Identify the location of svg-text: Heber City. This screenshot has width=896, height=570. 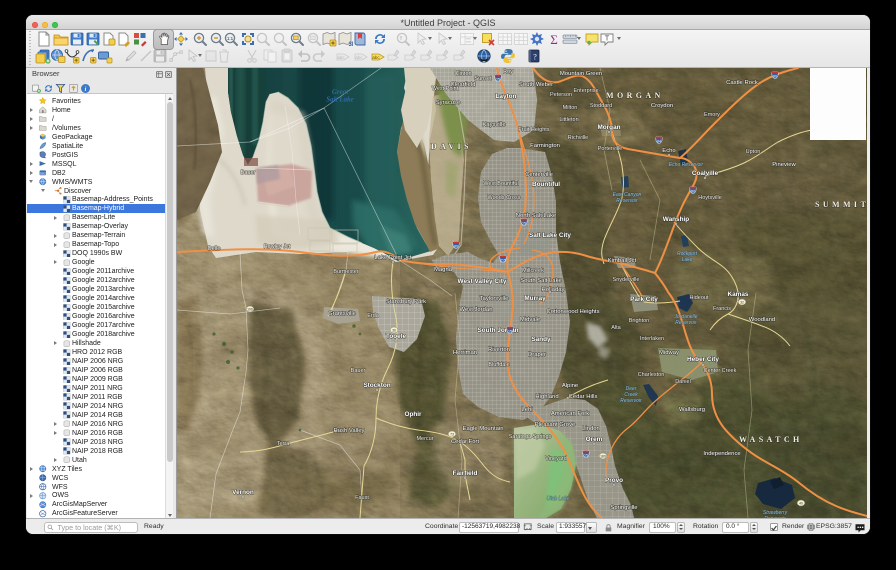
(703, 359).